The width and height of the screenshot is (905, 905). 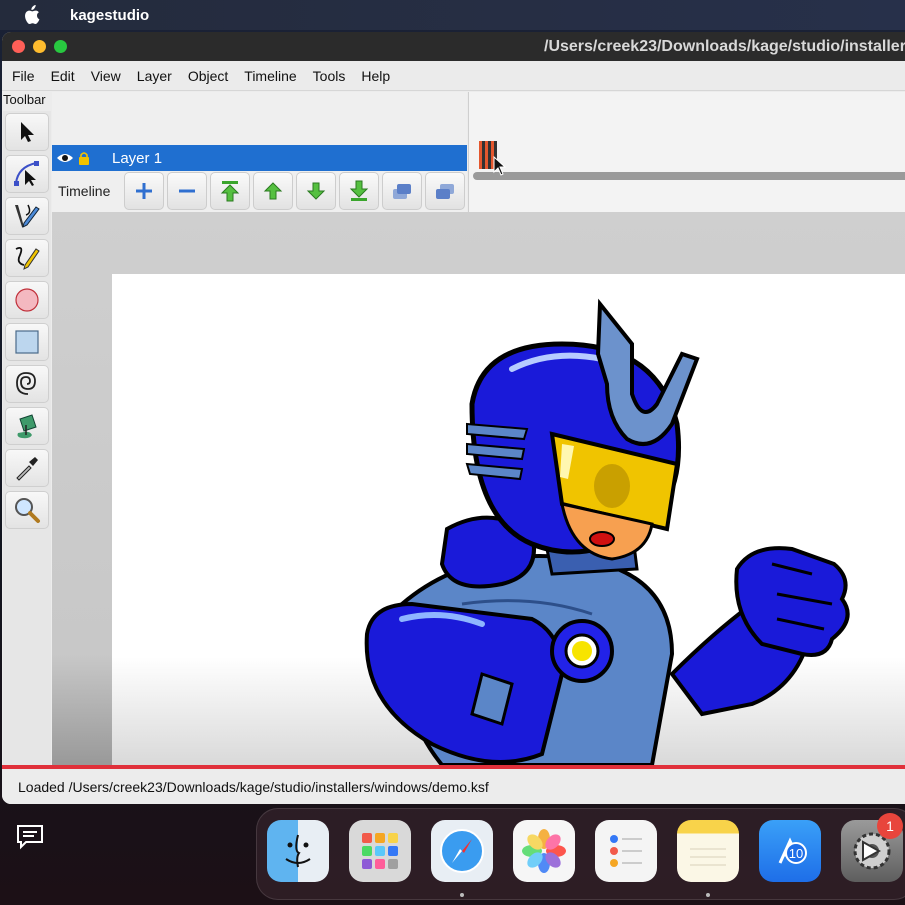 I want to click on eye-visibility-icon, so click(x=65, y=158).